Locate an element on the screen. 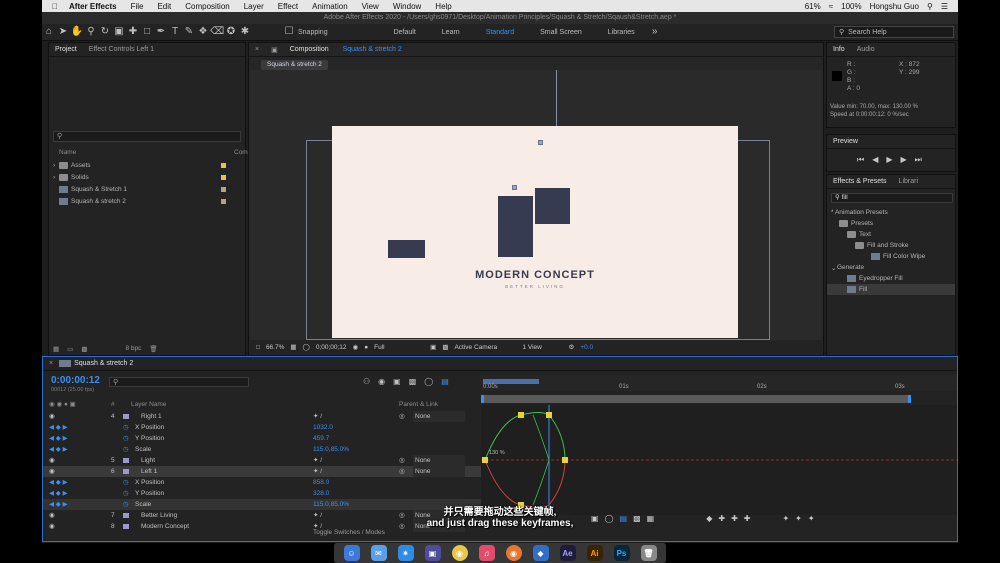  color-channel-icon: ● is located at coordinates (366, 347).